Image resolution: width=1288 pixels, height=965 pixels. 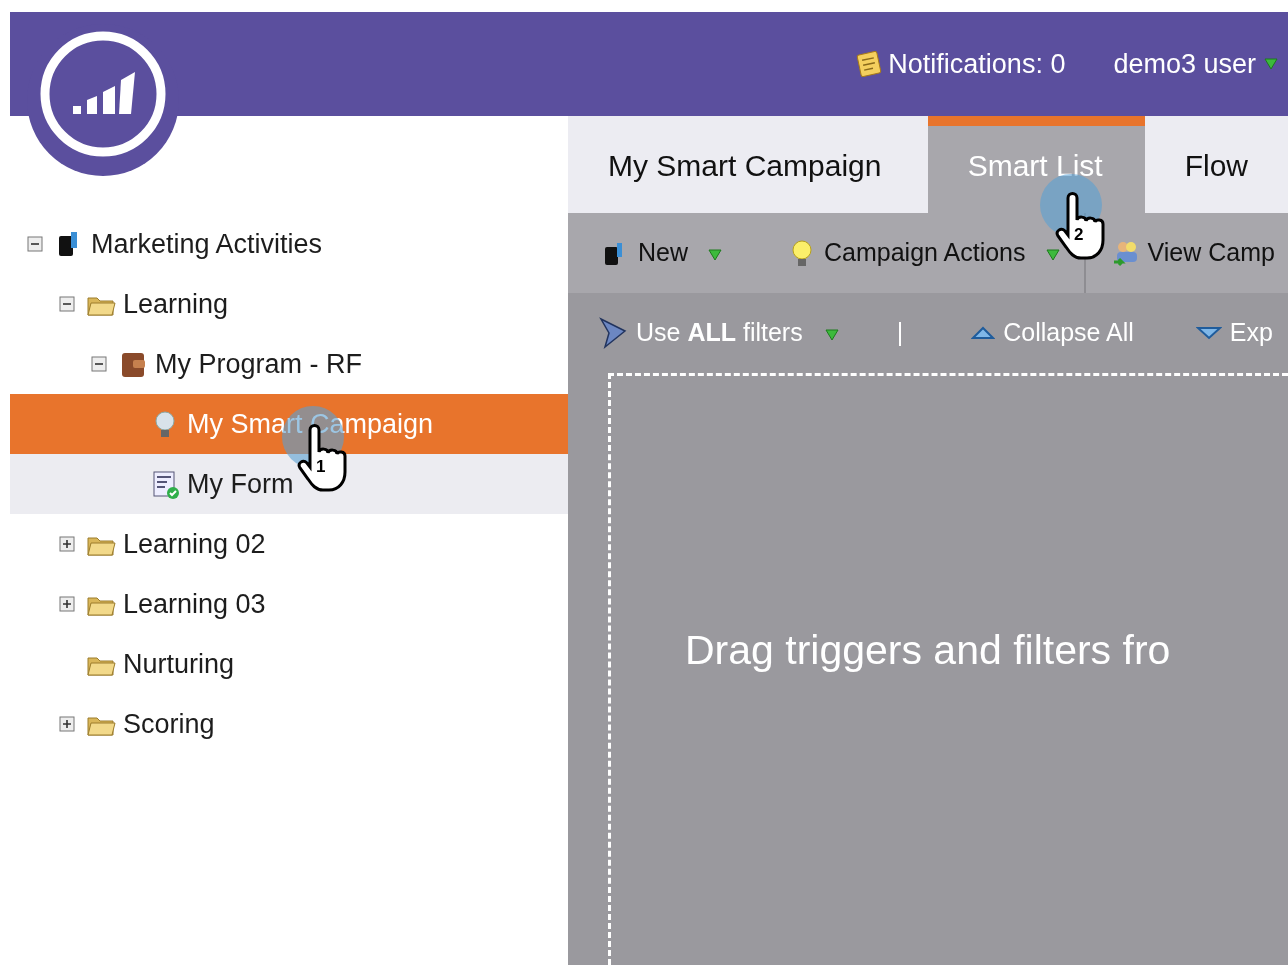 What do you see at coordinates (289, 364) in the screenshot?
I see `tree-item: My Program - RF` at bounding box center [289, 364].